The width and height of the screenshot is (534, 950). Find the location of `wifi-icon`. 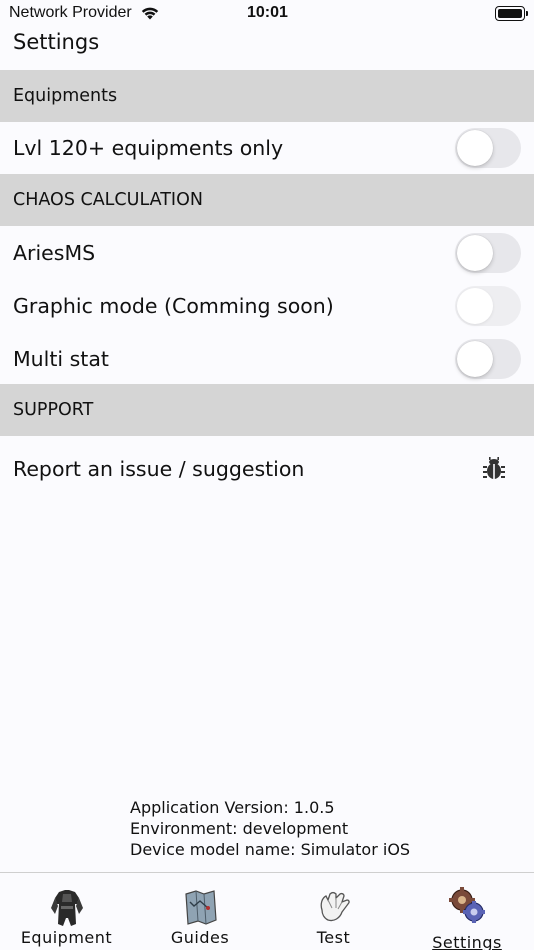

wifi-icon is located at coordinates (150, 13).